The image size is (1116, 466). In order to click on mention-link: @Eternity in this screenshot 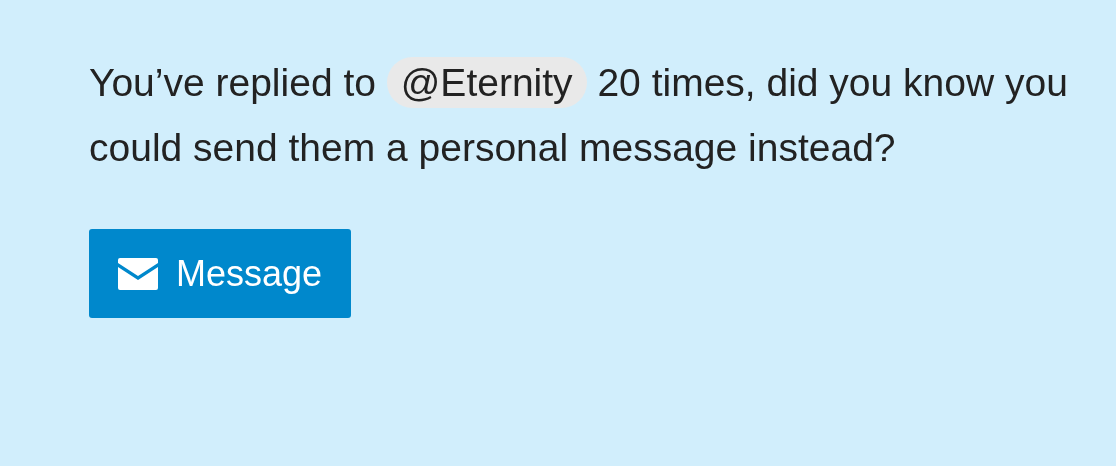, I will do `click(486, 82)`.